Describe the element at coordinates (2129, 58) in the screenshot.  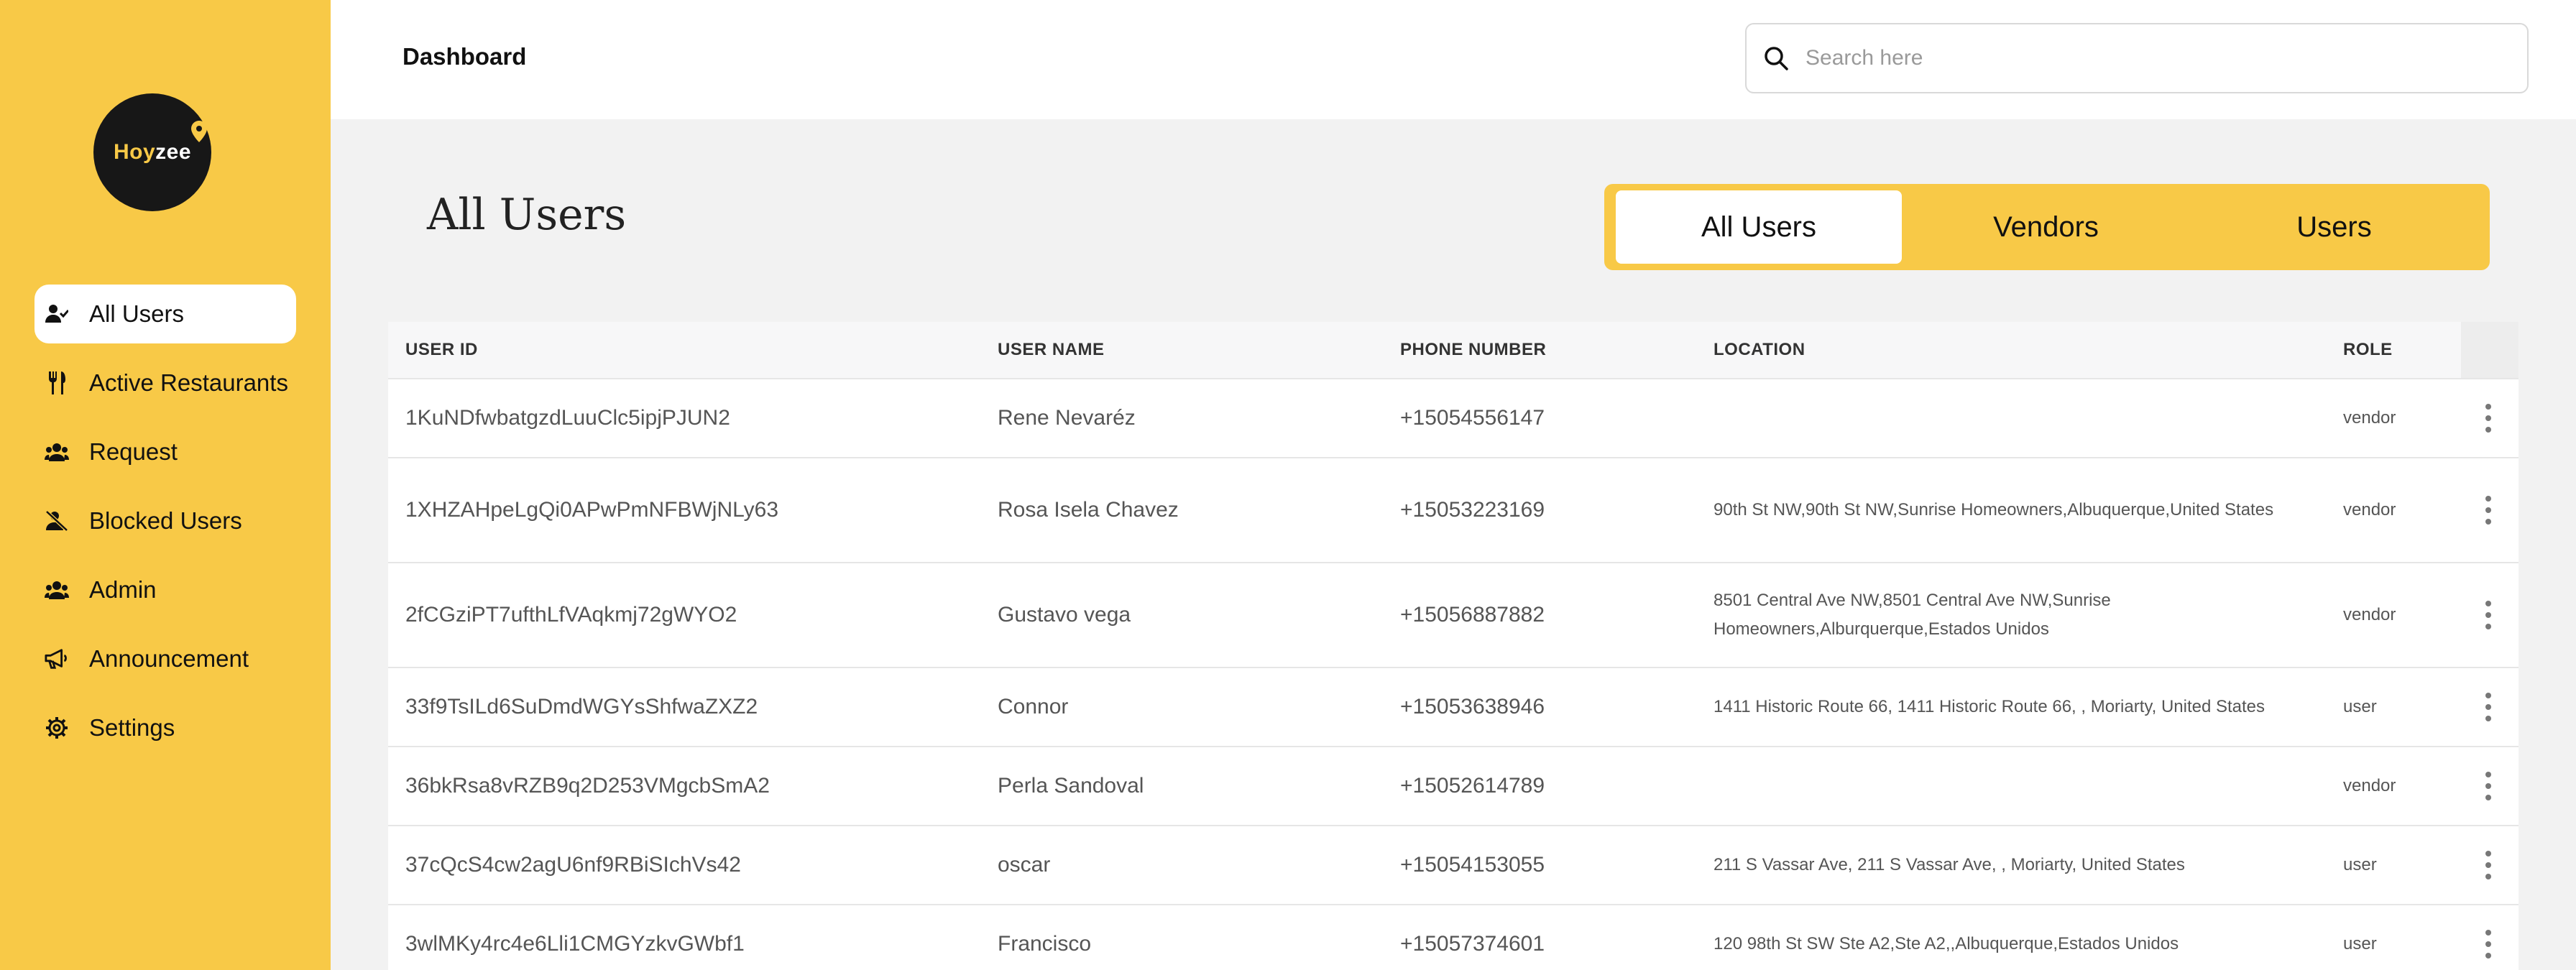
I see `search-input` at that location.